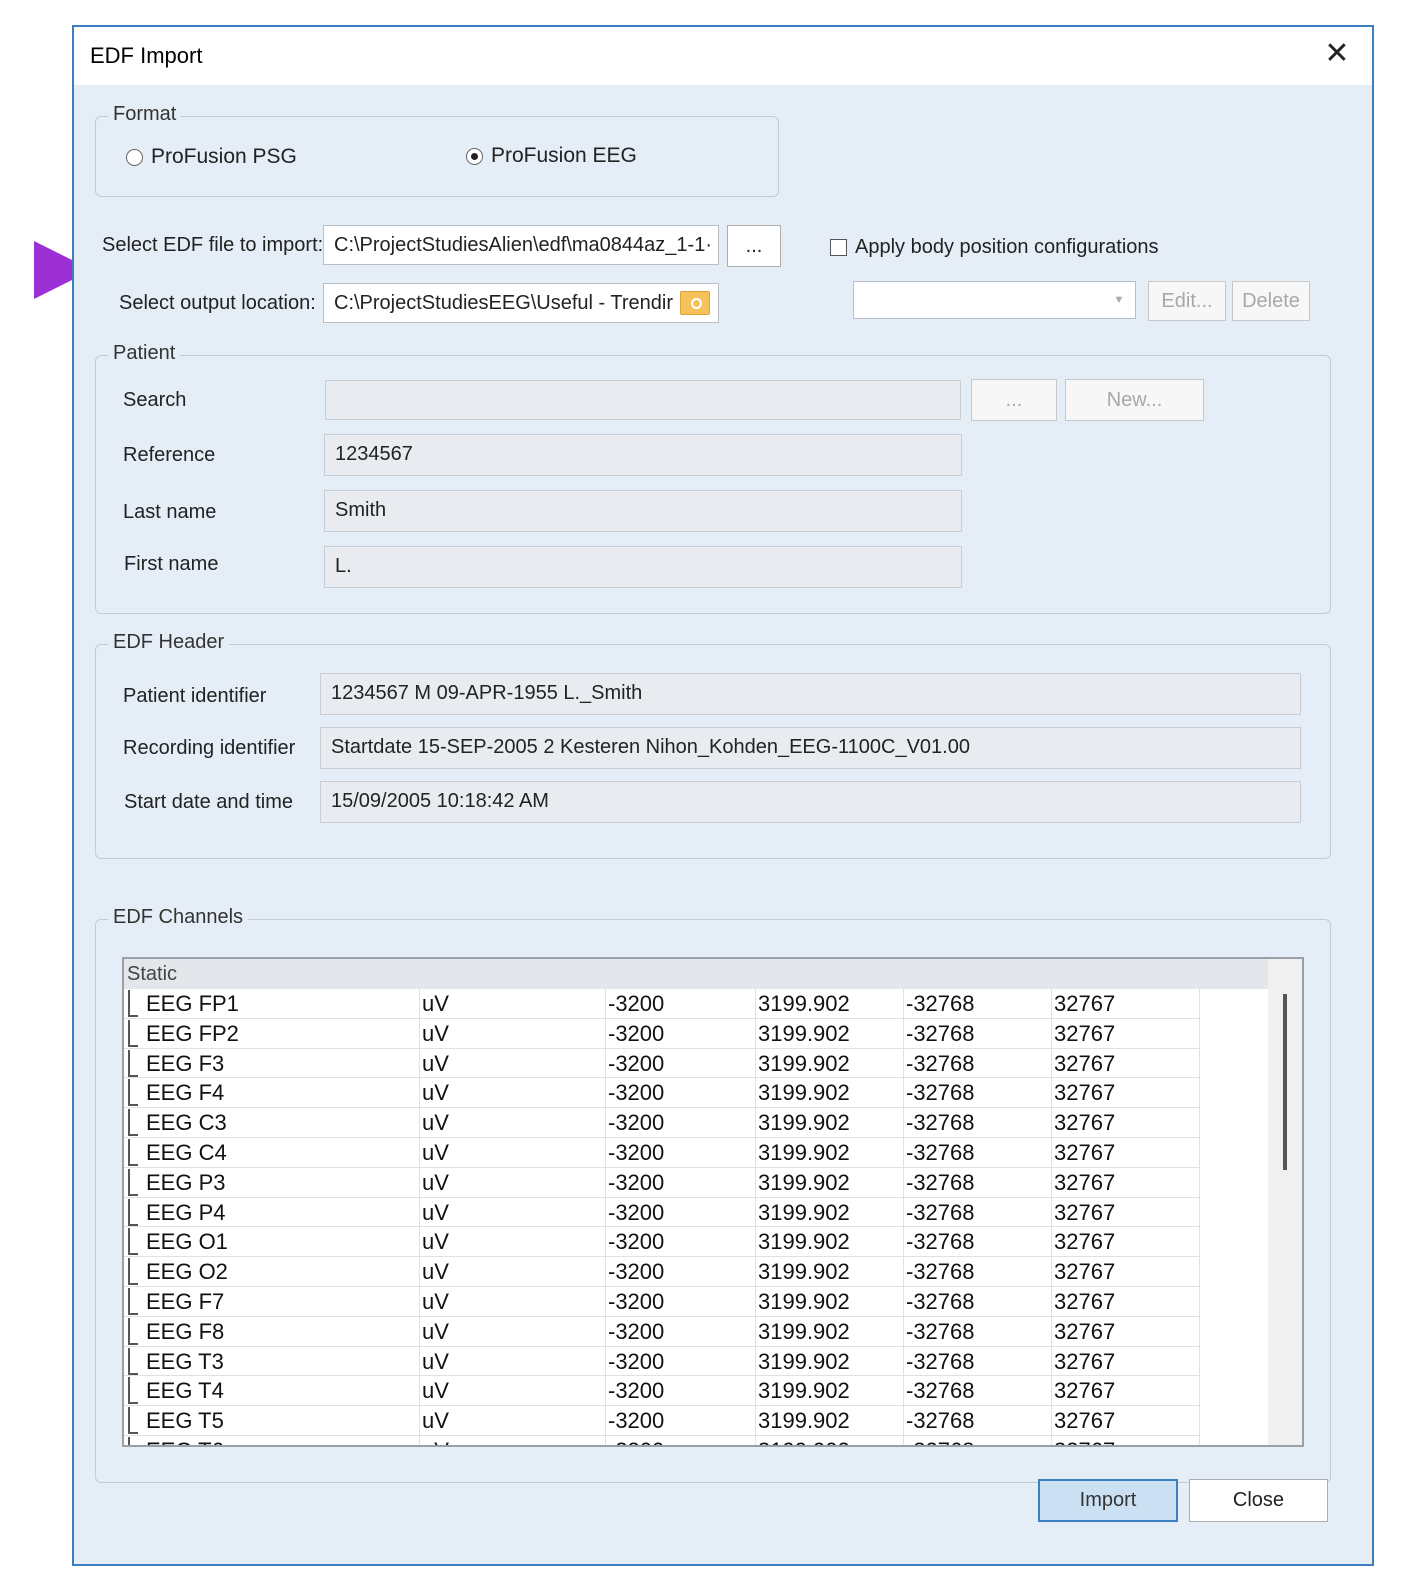  I want to click on table-row: EEG F7 uV -3200 3199.902 -32768 32767, so click(662, 1301).